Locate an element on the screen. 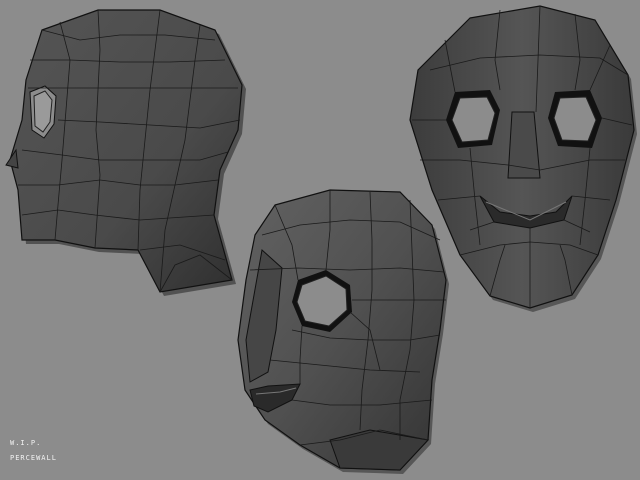  caption-author: PERCEWALL is located at coordinates (33, 458).